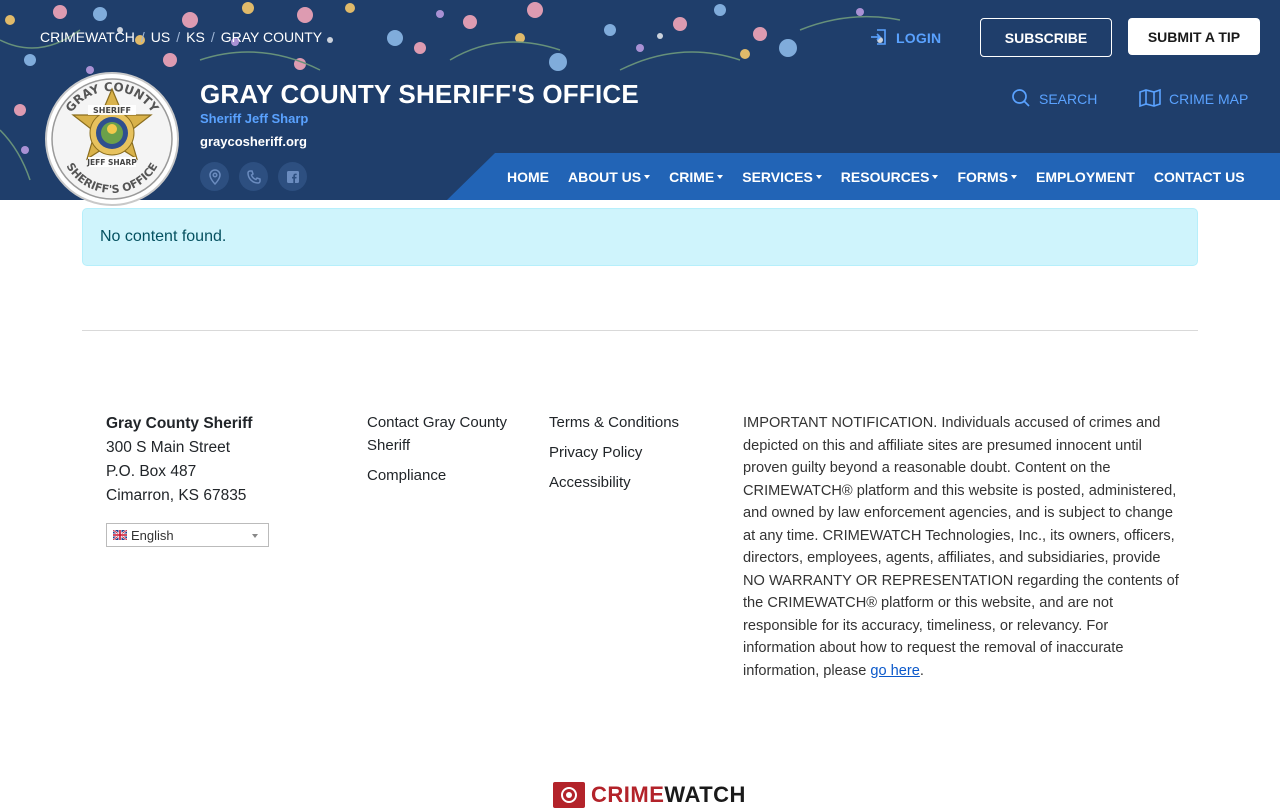 The width and height of the screenshot is (1280, 808). What do you see at coordinates (921, 670) in the screenshot?
I see `notice-end: .` at bounding box center [921, 670].